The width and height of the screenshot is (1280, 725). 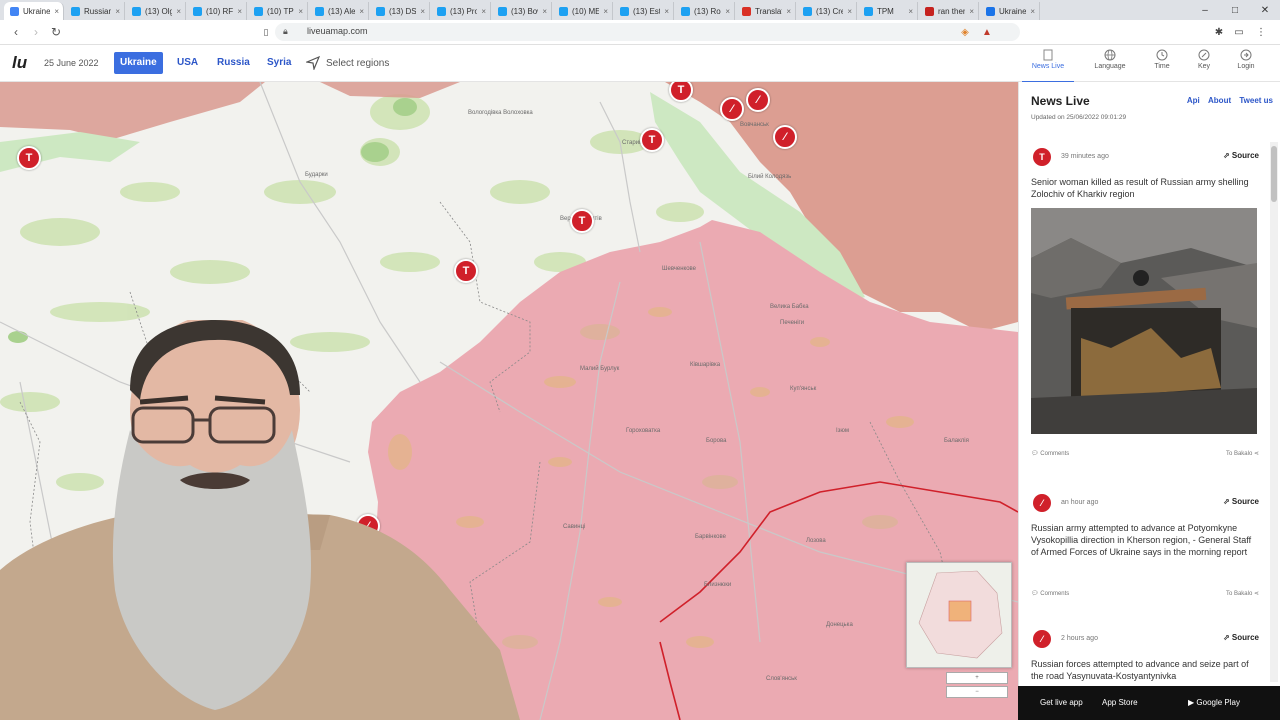 I want to click on news-scrollbar, so click(x=1274, y=412).